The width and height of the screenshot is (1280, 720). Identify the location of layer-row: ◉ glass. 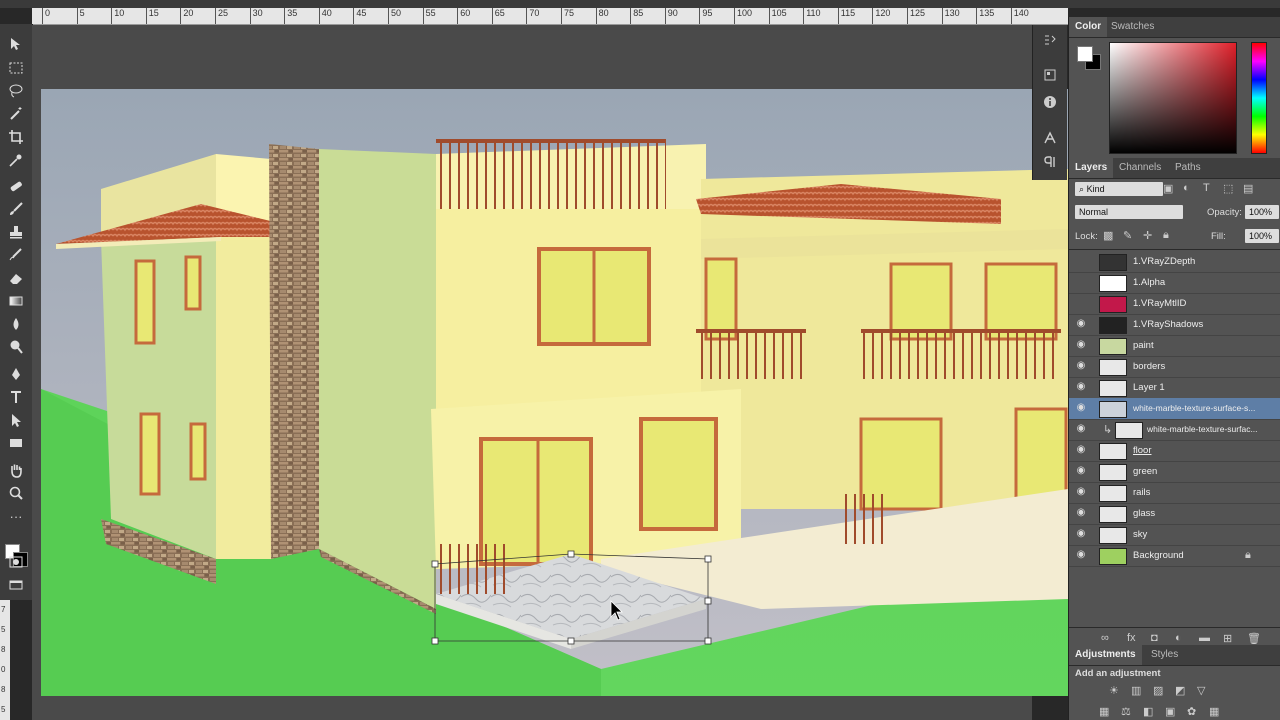
(1174, 514).